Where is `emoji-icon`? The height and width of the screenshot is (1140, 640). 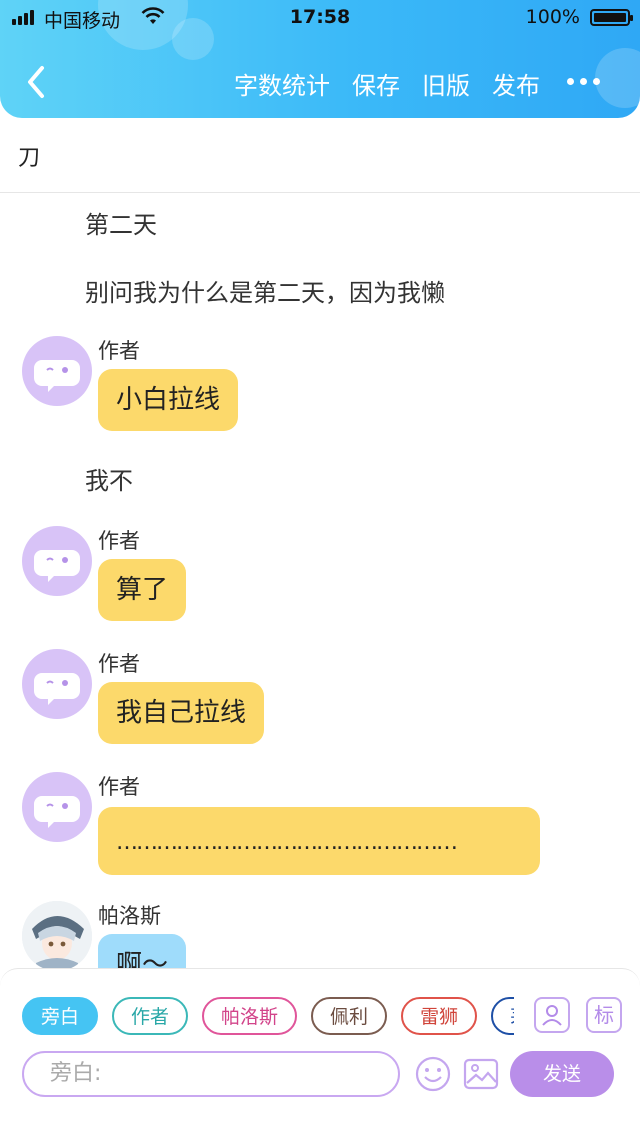
emoji-icon is located at coordinates (433, 1074).